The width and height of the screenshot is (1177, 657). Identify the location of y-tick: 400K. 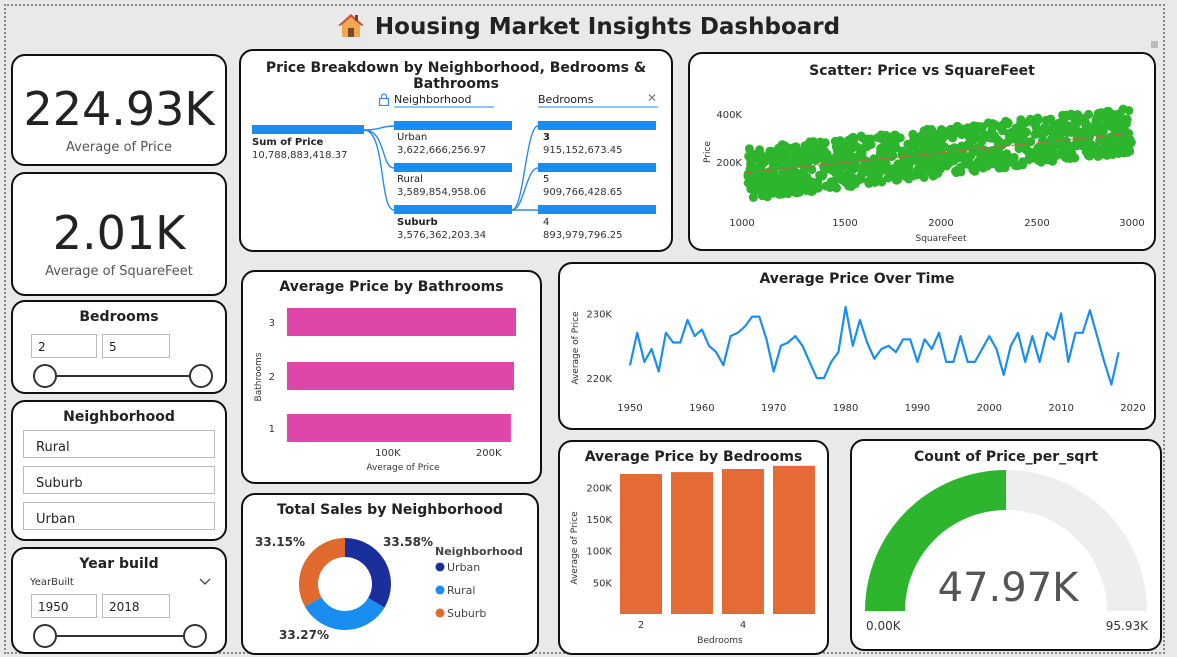
(729, 115).